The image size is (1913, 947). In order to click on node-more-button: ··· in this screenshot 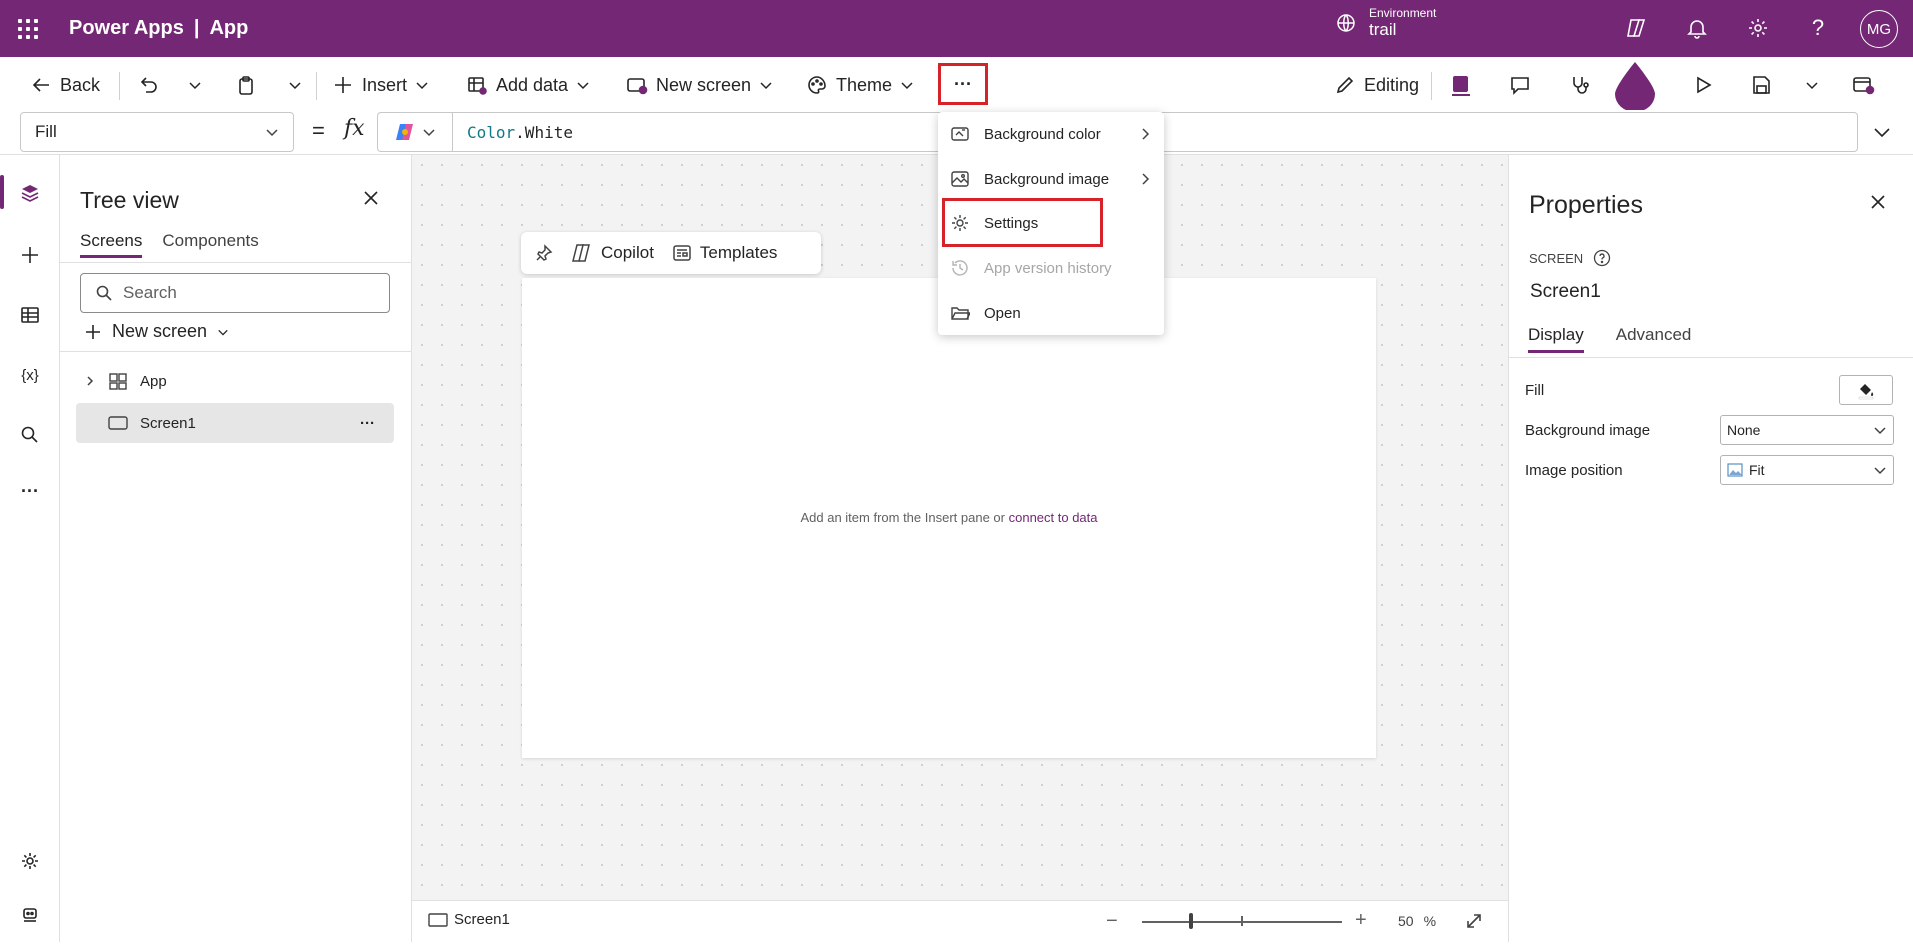, I will do `click(367, 423)`.